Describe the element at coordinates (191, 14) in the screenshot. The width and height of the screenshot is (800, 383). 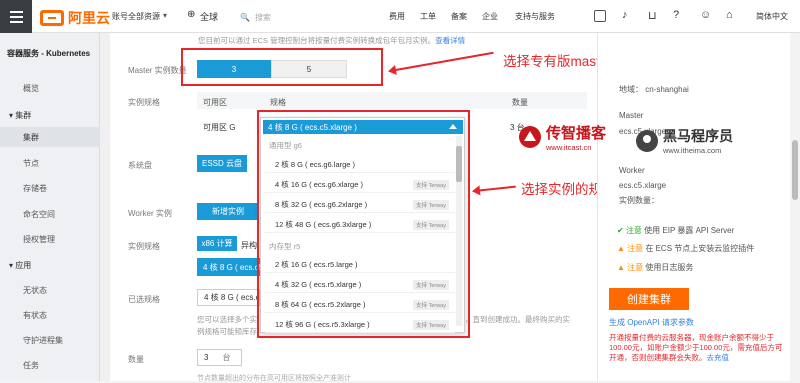
I see `globe-icon: ⊕` at that location.